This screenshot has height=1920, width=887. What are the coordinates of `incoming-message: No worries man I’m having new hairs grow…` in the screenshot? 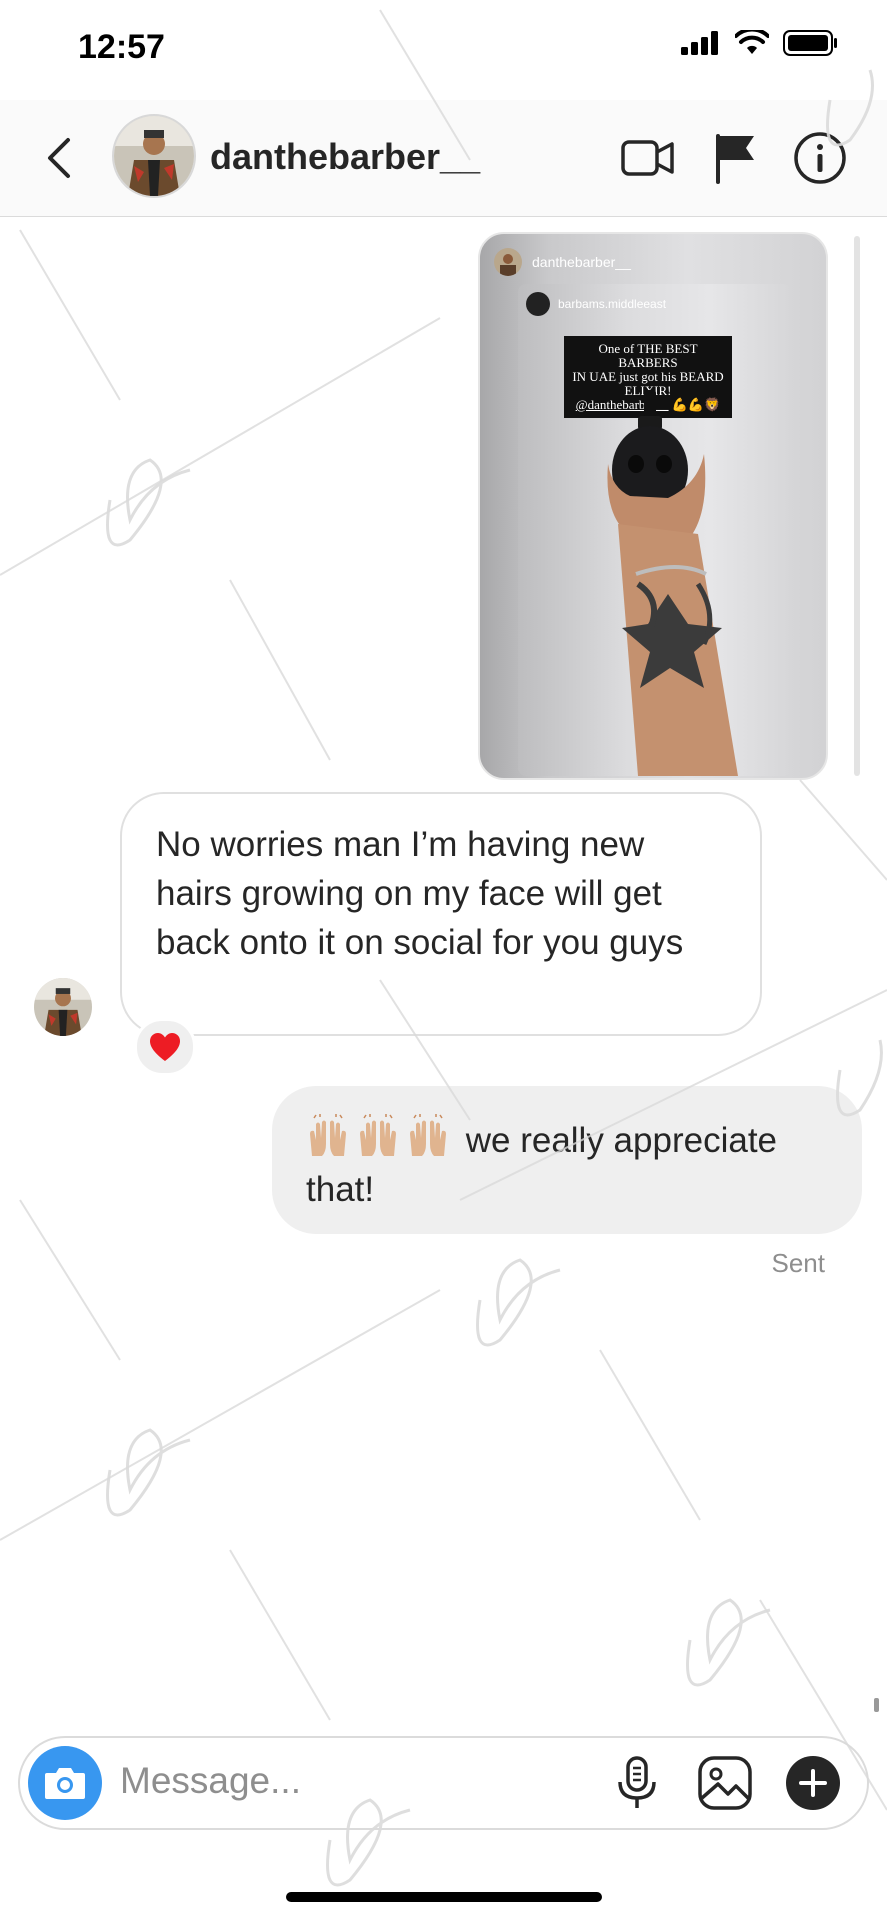 It's located at (441, 914).